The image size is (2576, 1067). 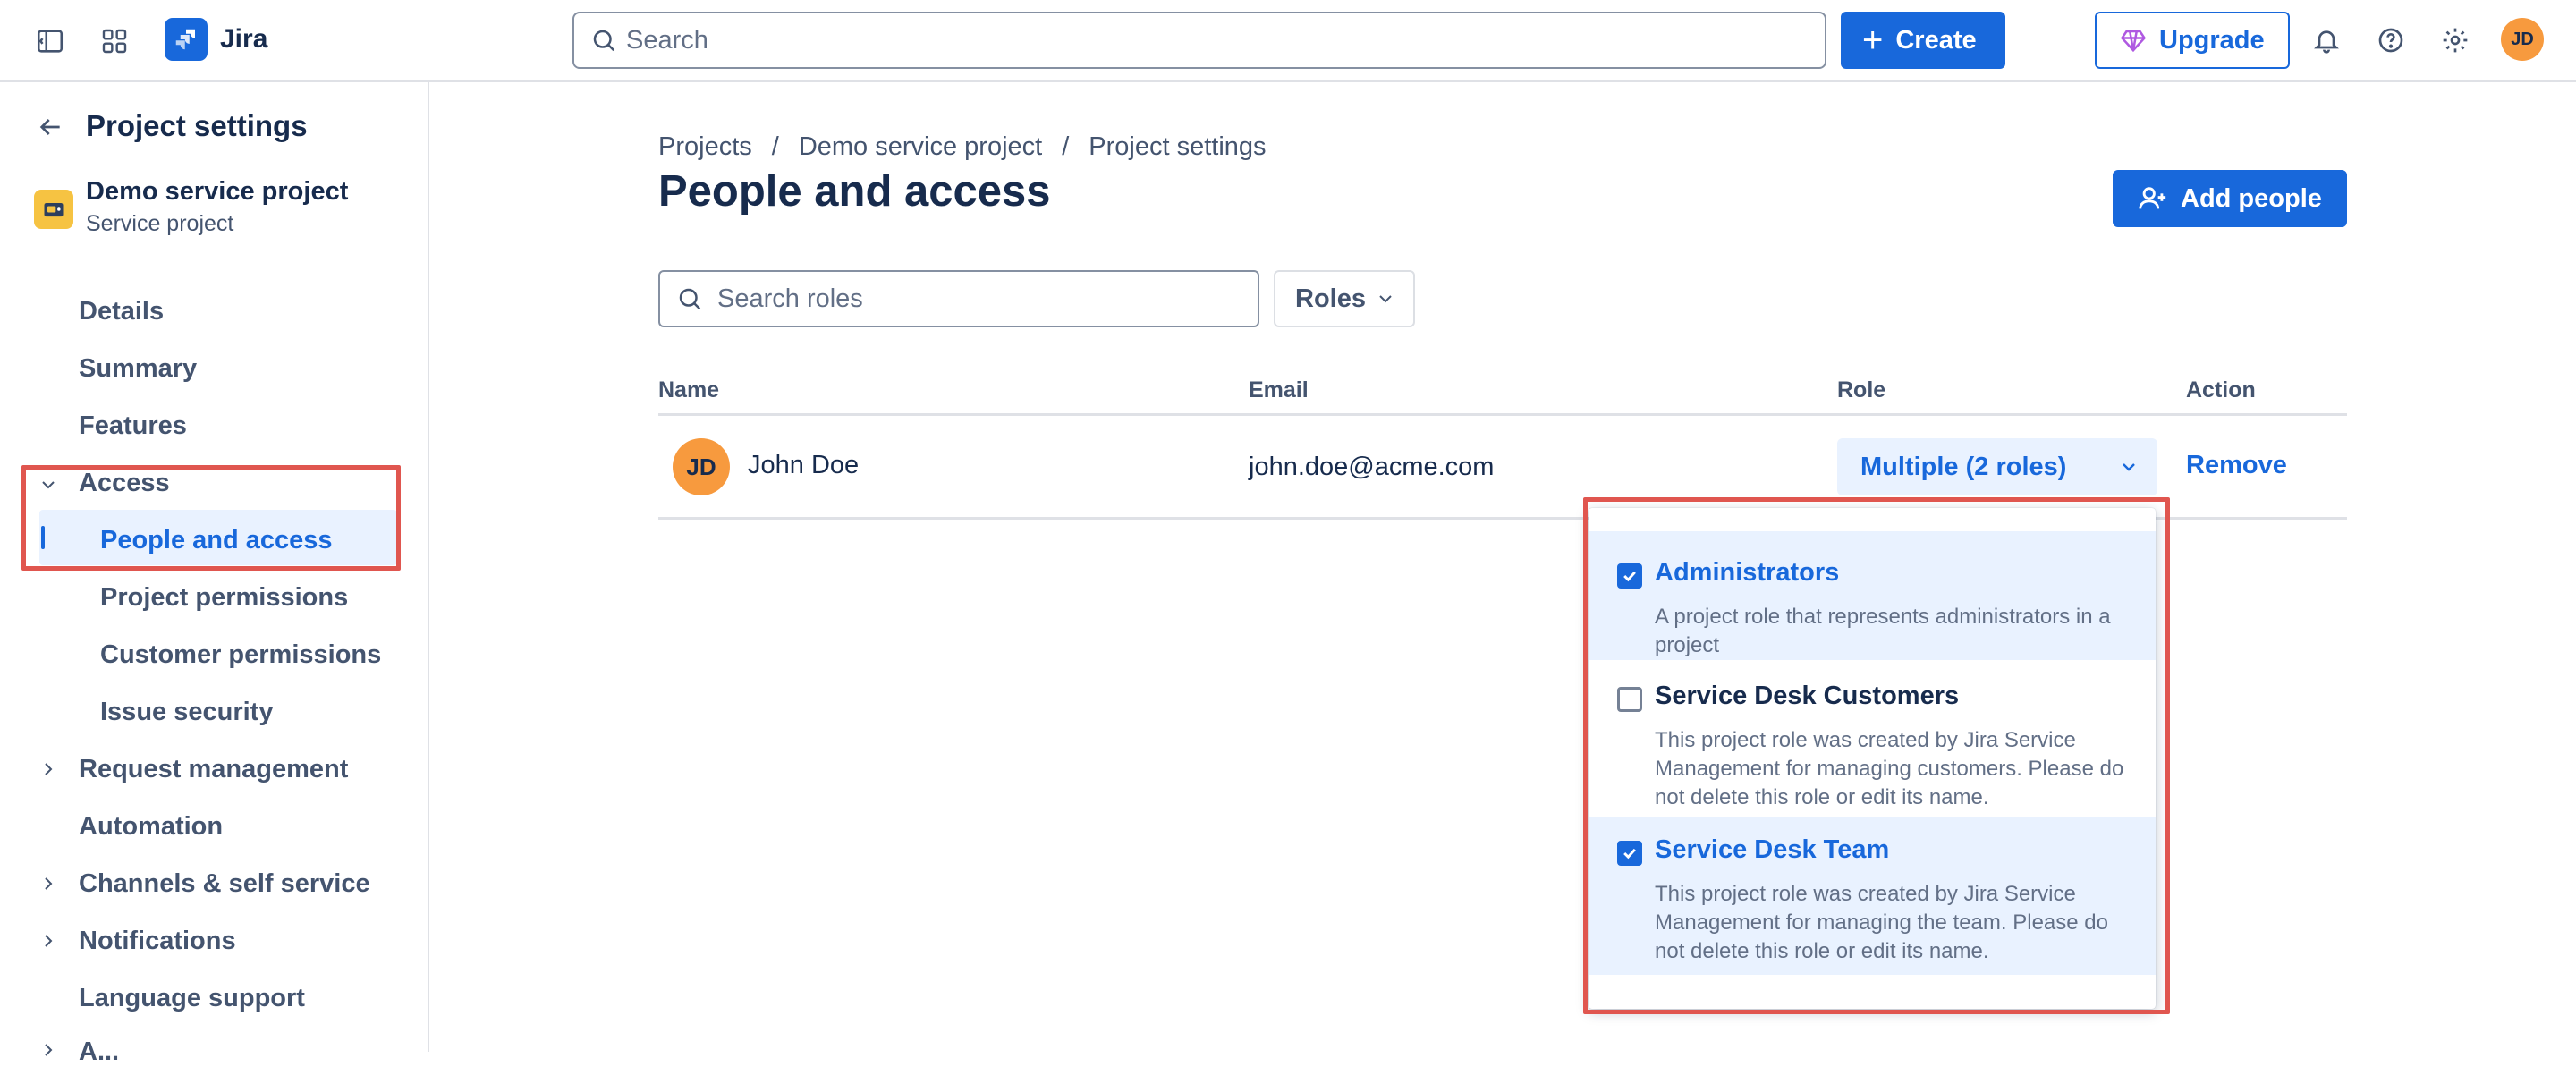 What do you see at coordinates (1372, 467) in the screenshot?
I see `row-email: john.doe@acme.com` at bounding box center [1372, 467].